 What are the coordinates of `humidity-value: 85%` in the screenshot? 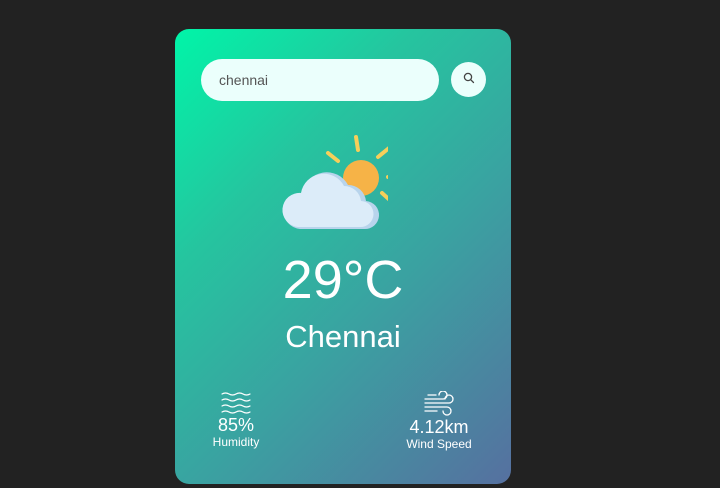 It's located at (236, 425).